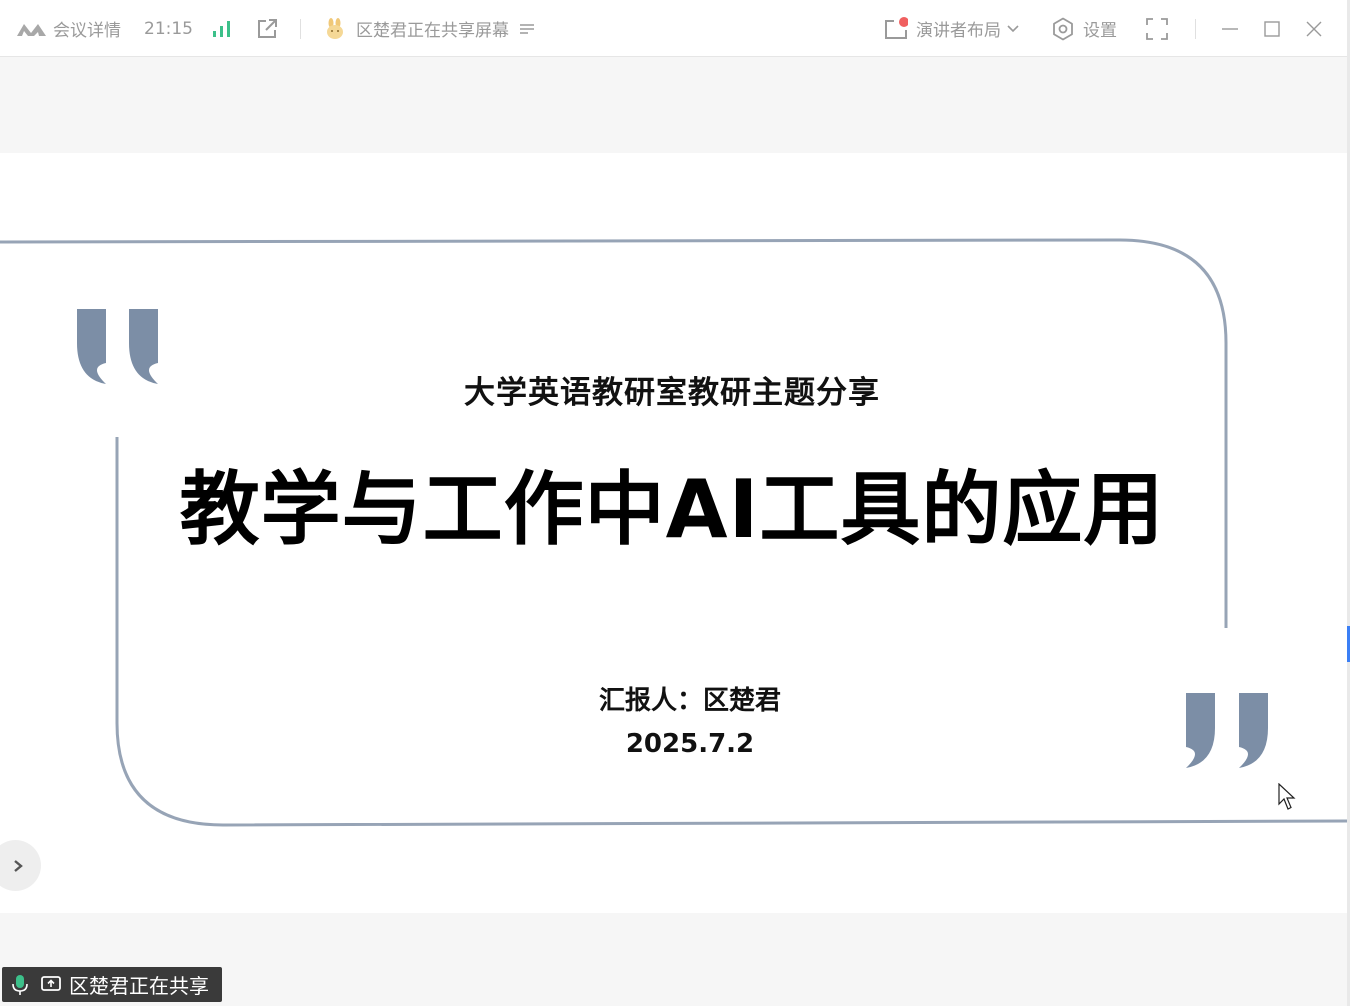  What do you see at coordinates (18, 866) in the screenshot?
I see `chevron-right-icon` at bounding box center [18, 866].